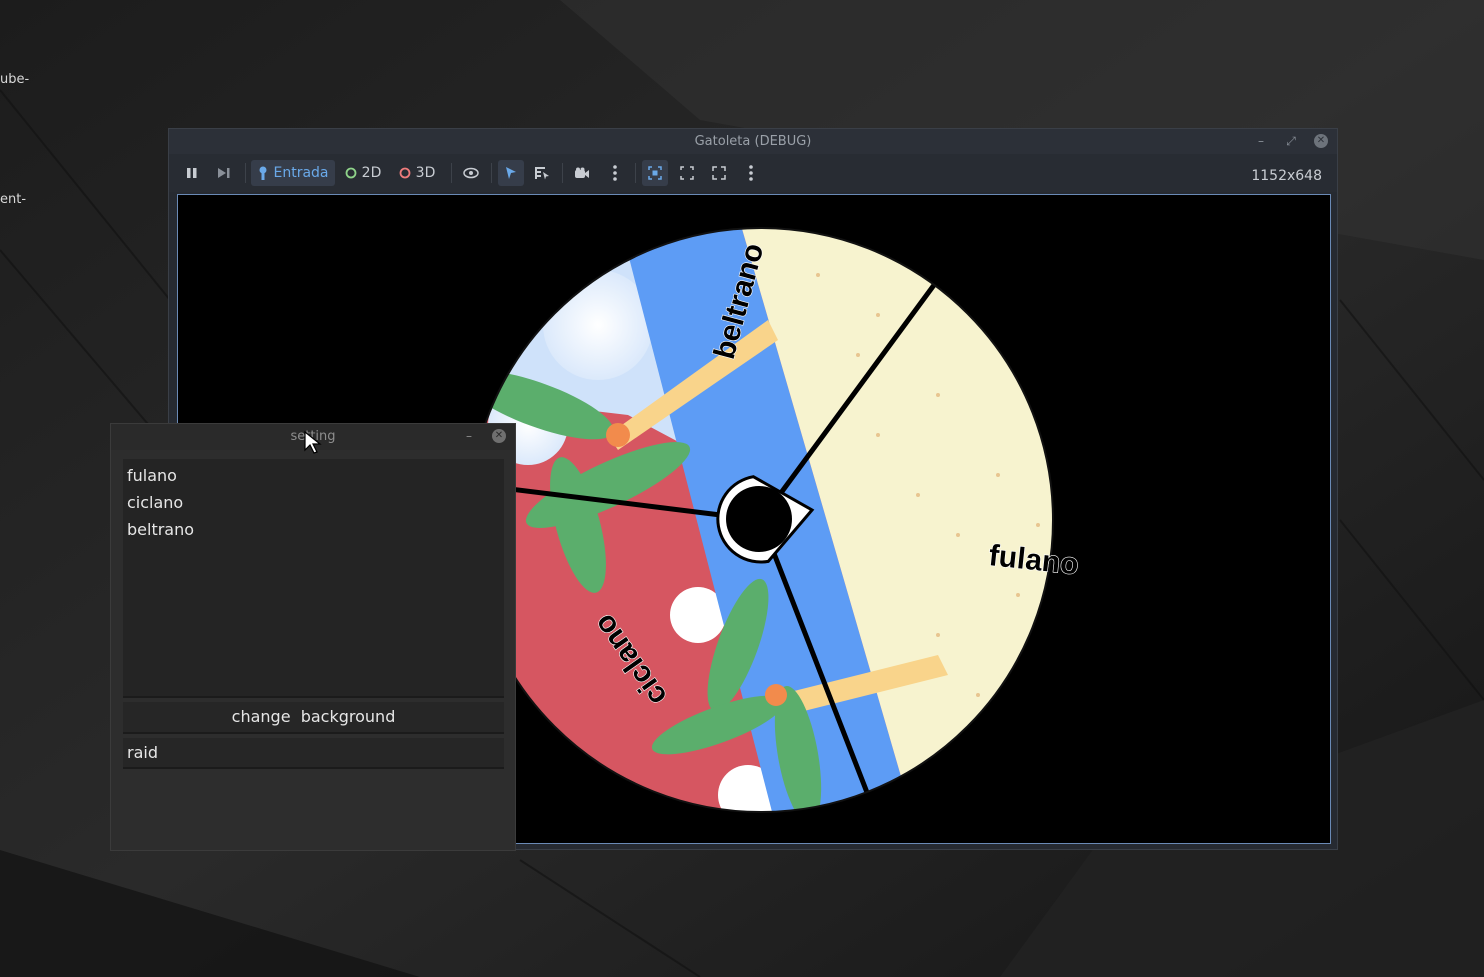 The height and width of the screenshot is (977, 1484). I want to click on mode-2d-button: 2D, so click(363, 173).